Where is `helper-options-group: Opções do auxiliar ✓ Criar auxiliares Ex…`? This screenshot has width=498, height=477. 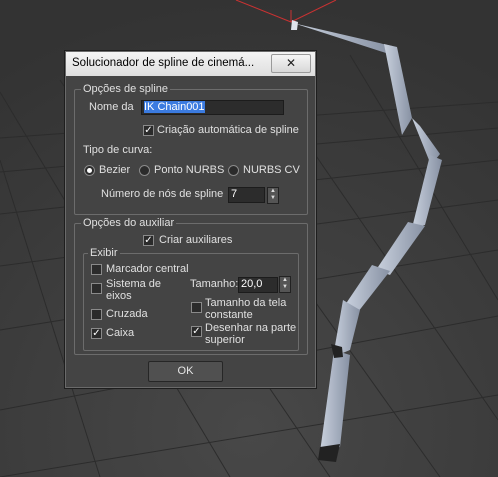 helper-options-group: Opções do auxiliar ✓ Criar auxiliares Ex… is located at coordinates (191, 286).